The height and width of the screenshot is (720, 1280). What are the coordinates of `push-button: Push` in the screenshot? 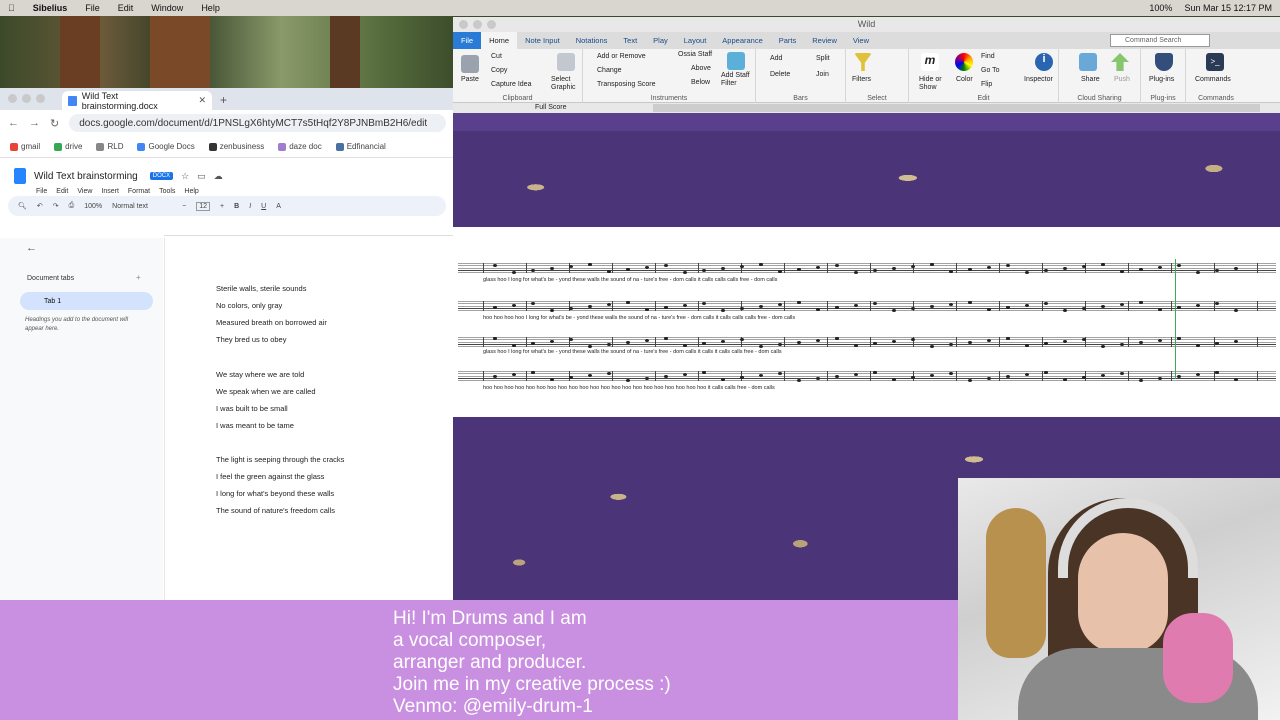 It's located at (1122, 79).